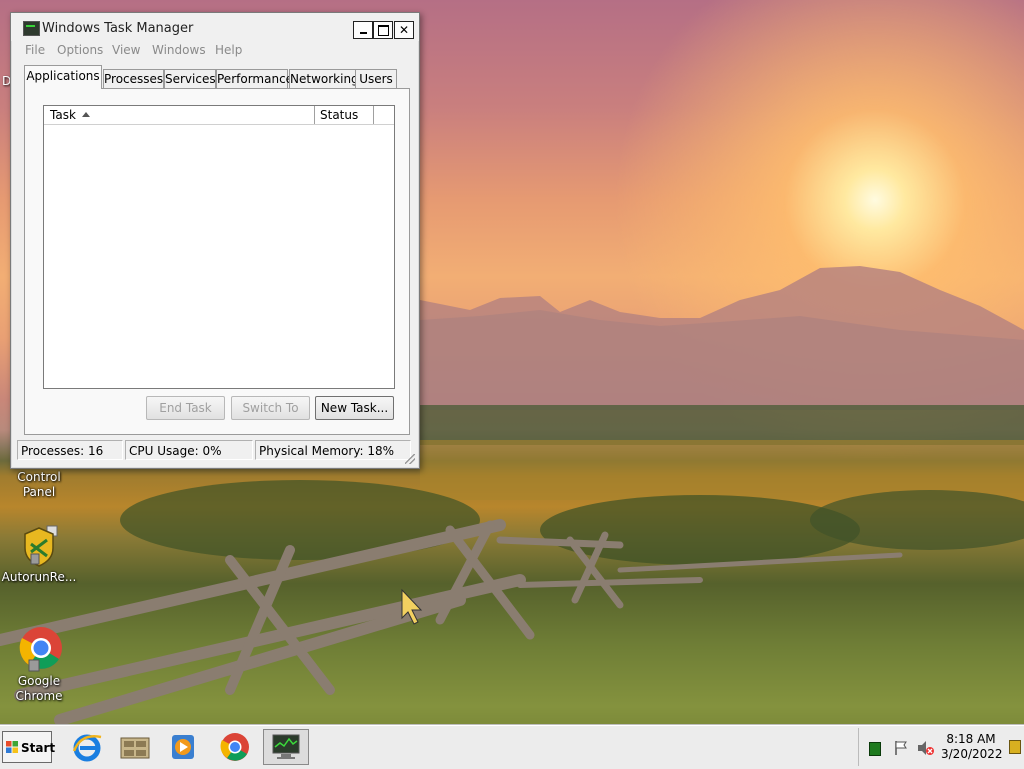 The height and width of the screenshot is (769, 1024). I want to click on column-header-status: Status, so click(344, 115).